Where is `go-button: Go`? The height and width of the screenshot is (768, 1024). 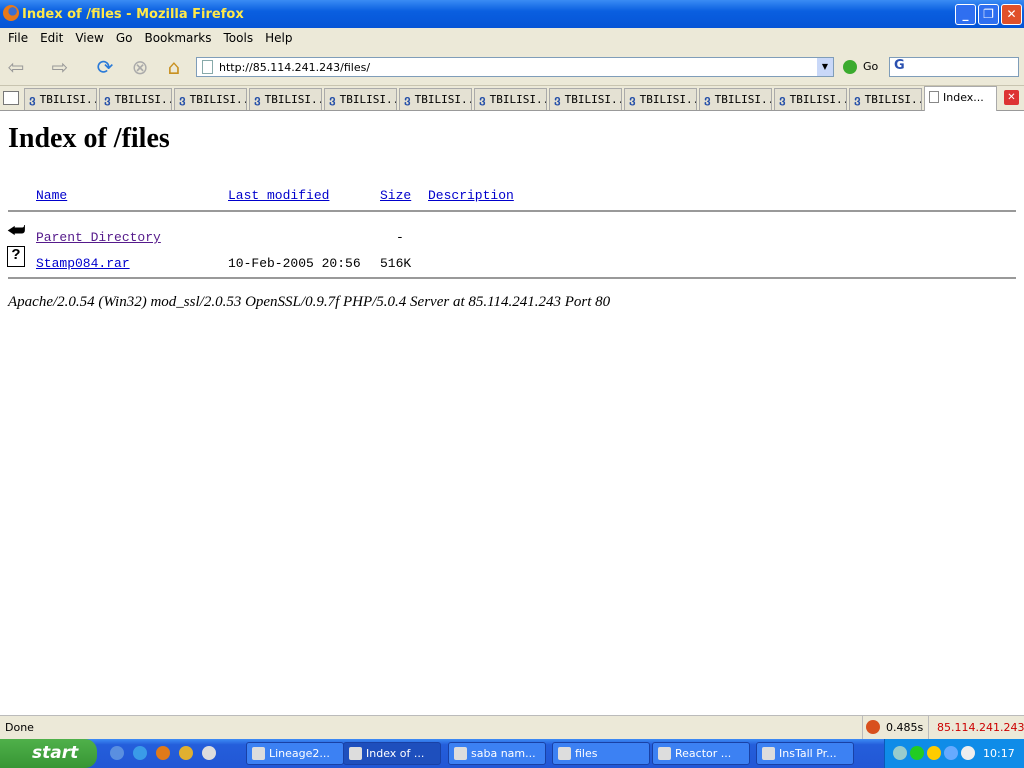 go-button: Go is located at coordinates (860, 67).